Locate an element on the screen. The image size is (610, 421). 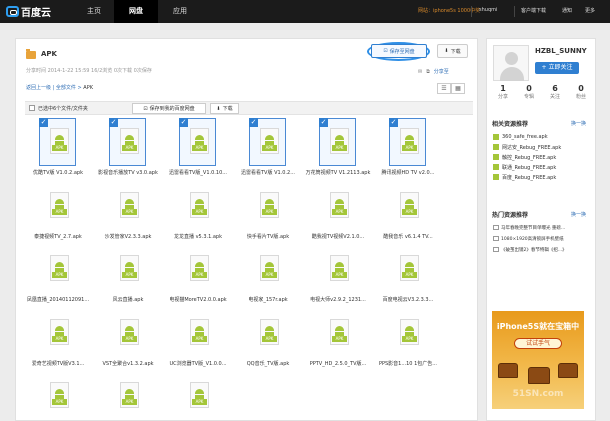
stat-following: 6 关注 is located at coordinates (555, 94).